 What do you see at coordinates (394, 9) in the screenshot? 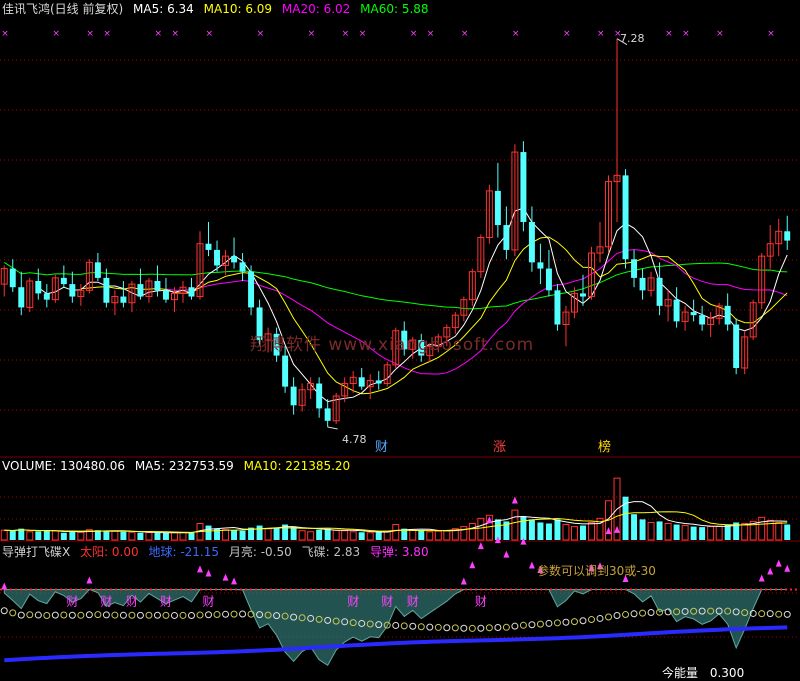
I see `ma60-legend: MA60: 5.88` at bounding box center [394, 9].